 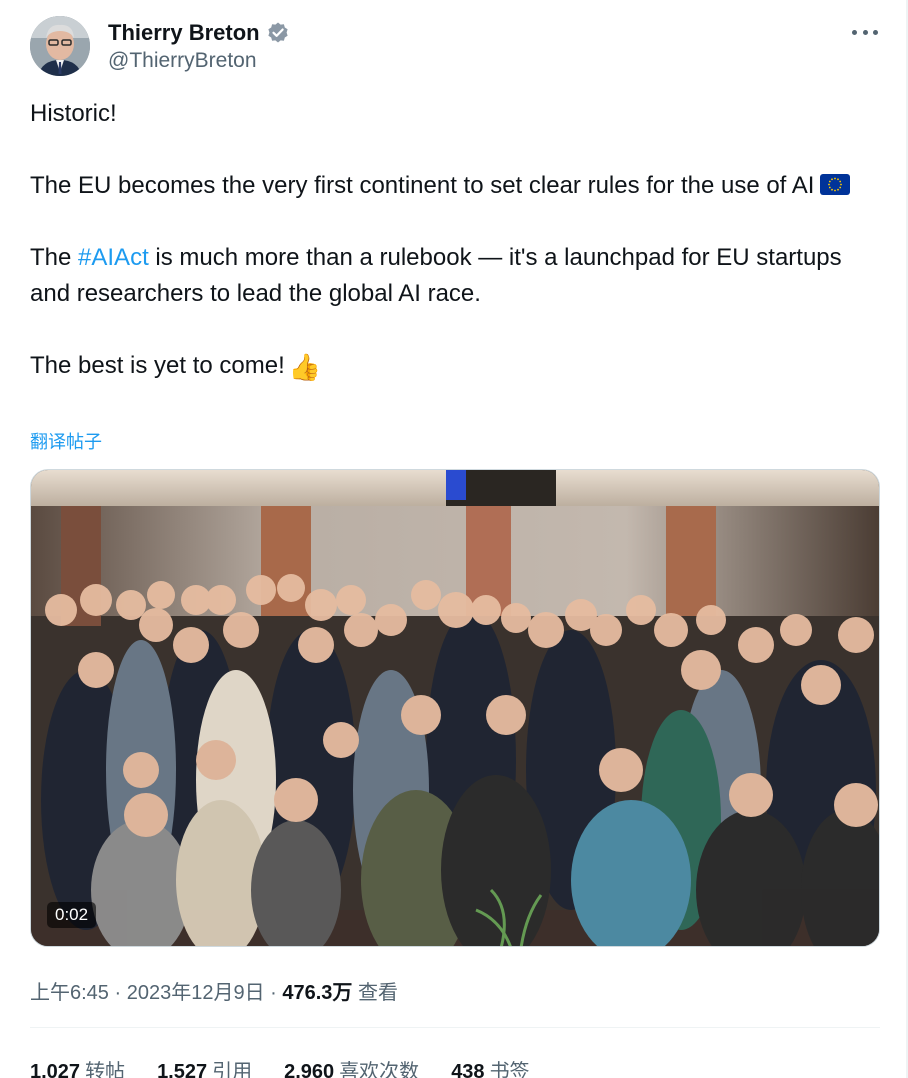 What do you see at coordinates (196, 993) in the screenshot?
I see `tweet-date: 2023年12月9日` at bounding box center [196, 993].